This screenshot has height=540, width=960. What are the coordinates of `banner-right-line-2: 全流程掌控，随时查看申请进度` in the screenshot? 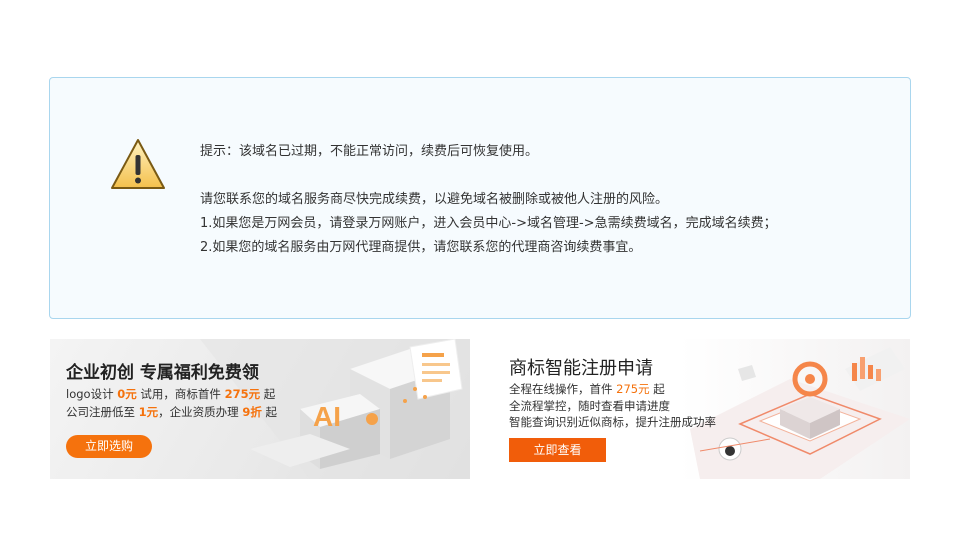 It's located at (589, 406).